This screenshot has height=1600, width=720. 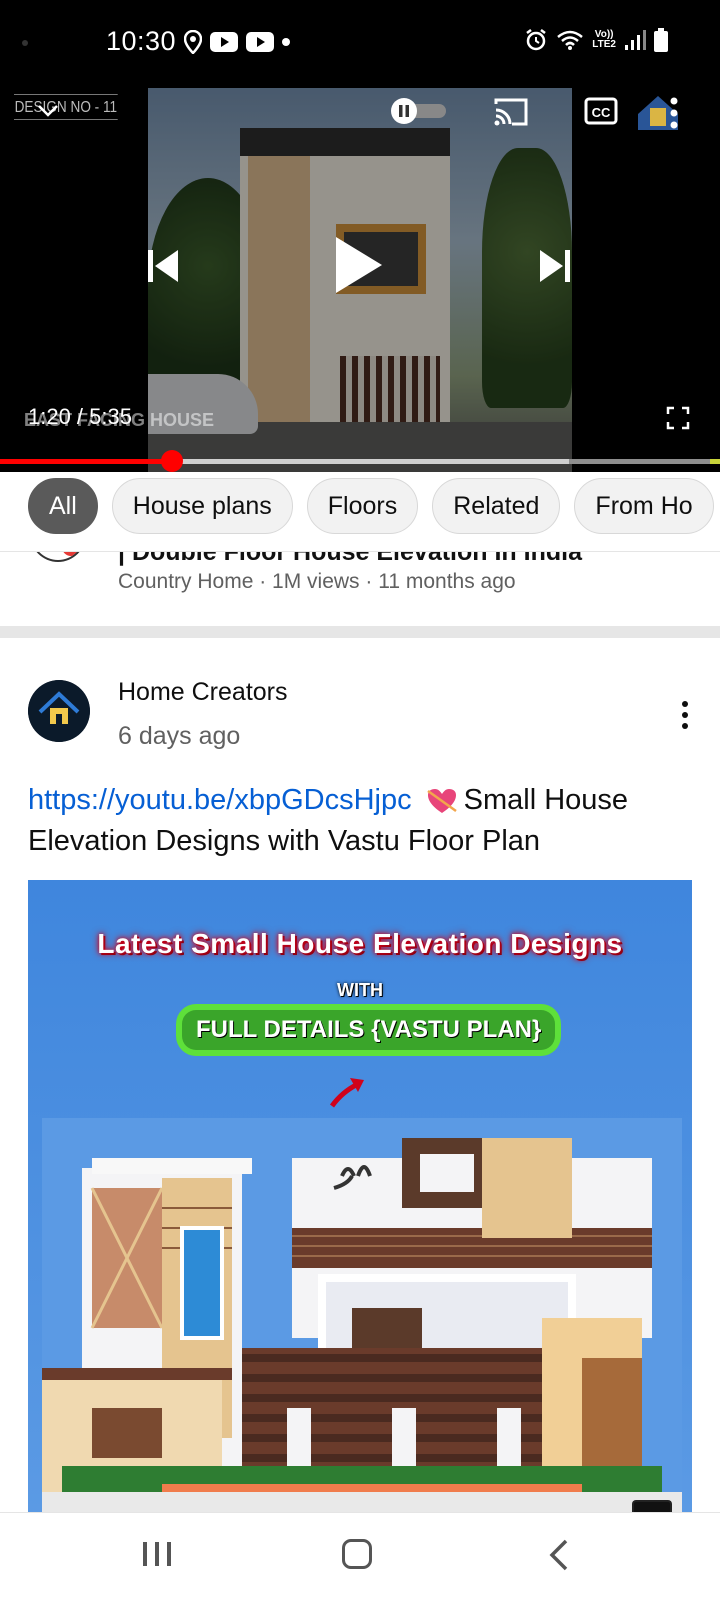 What do you see at coordinates (360, 990) in the screenshot?
I see `image-with-label: WITH` at bounding box center [360, 990].